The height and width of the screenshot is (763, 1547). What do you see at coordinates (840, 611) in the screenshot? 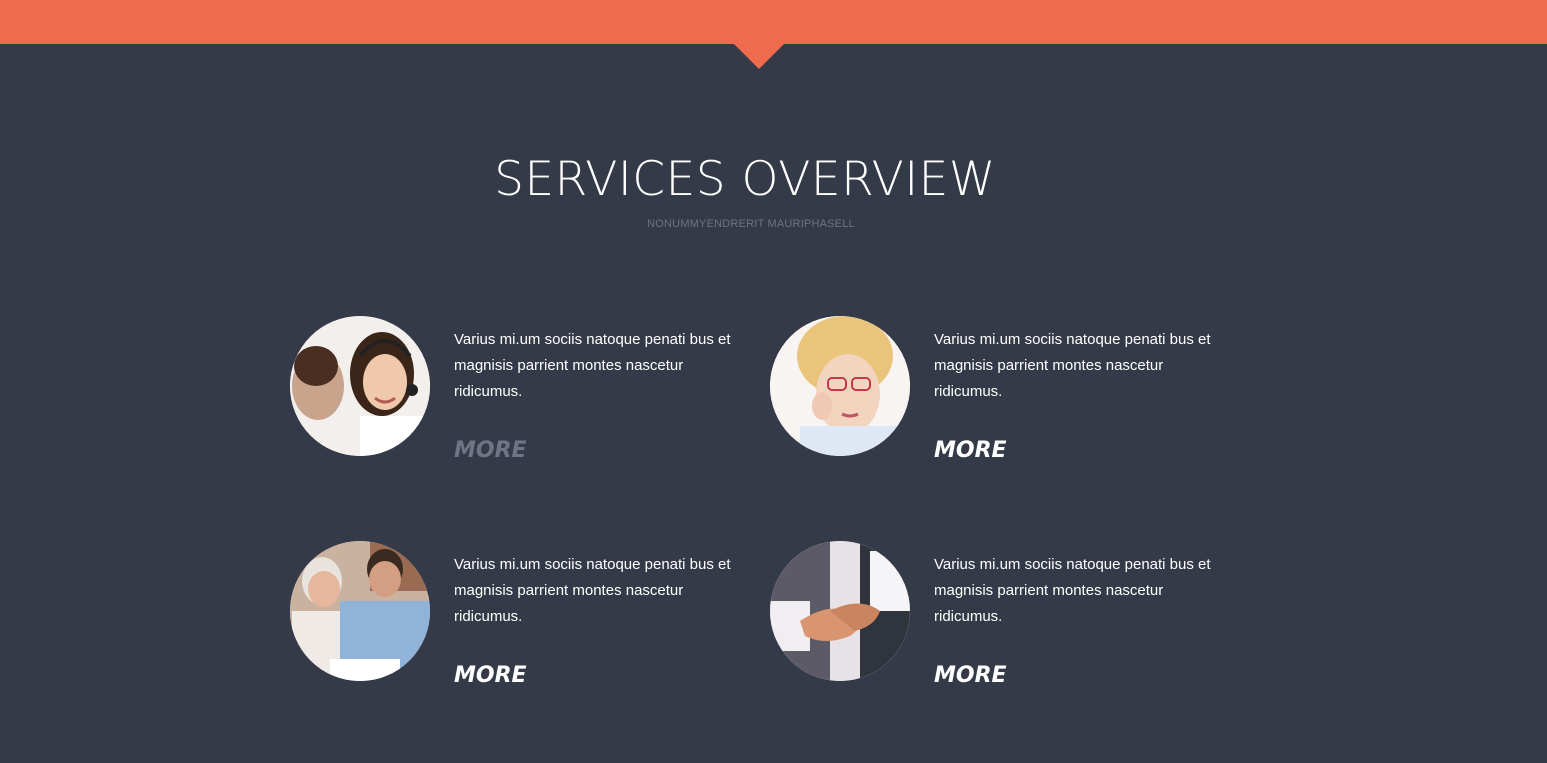
I see `handshake-photo` at bounding box center [840, 611].